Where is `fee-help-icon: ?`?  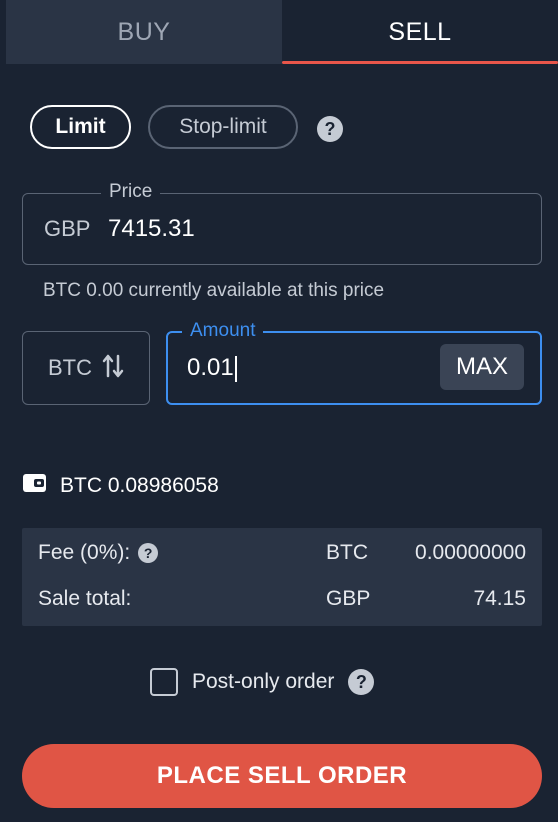
fee-help-icon: ? is located at coordinates (148, 553).